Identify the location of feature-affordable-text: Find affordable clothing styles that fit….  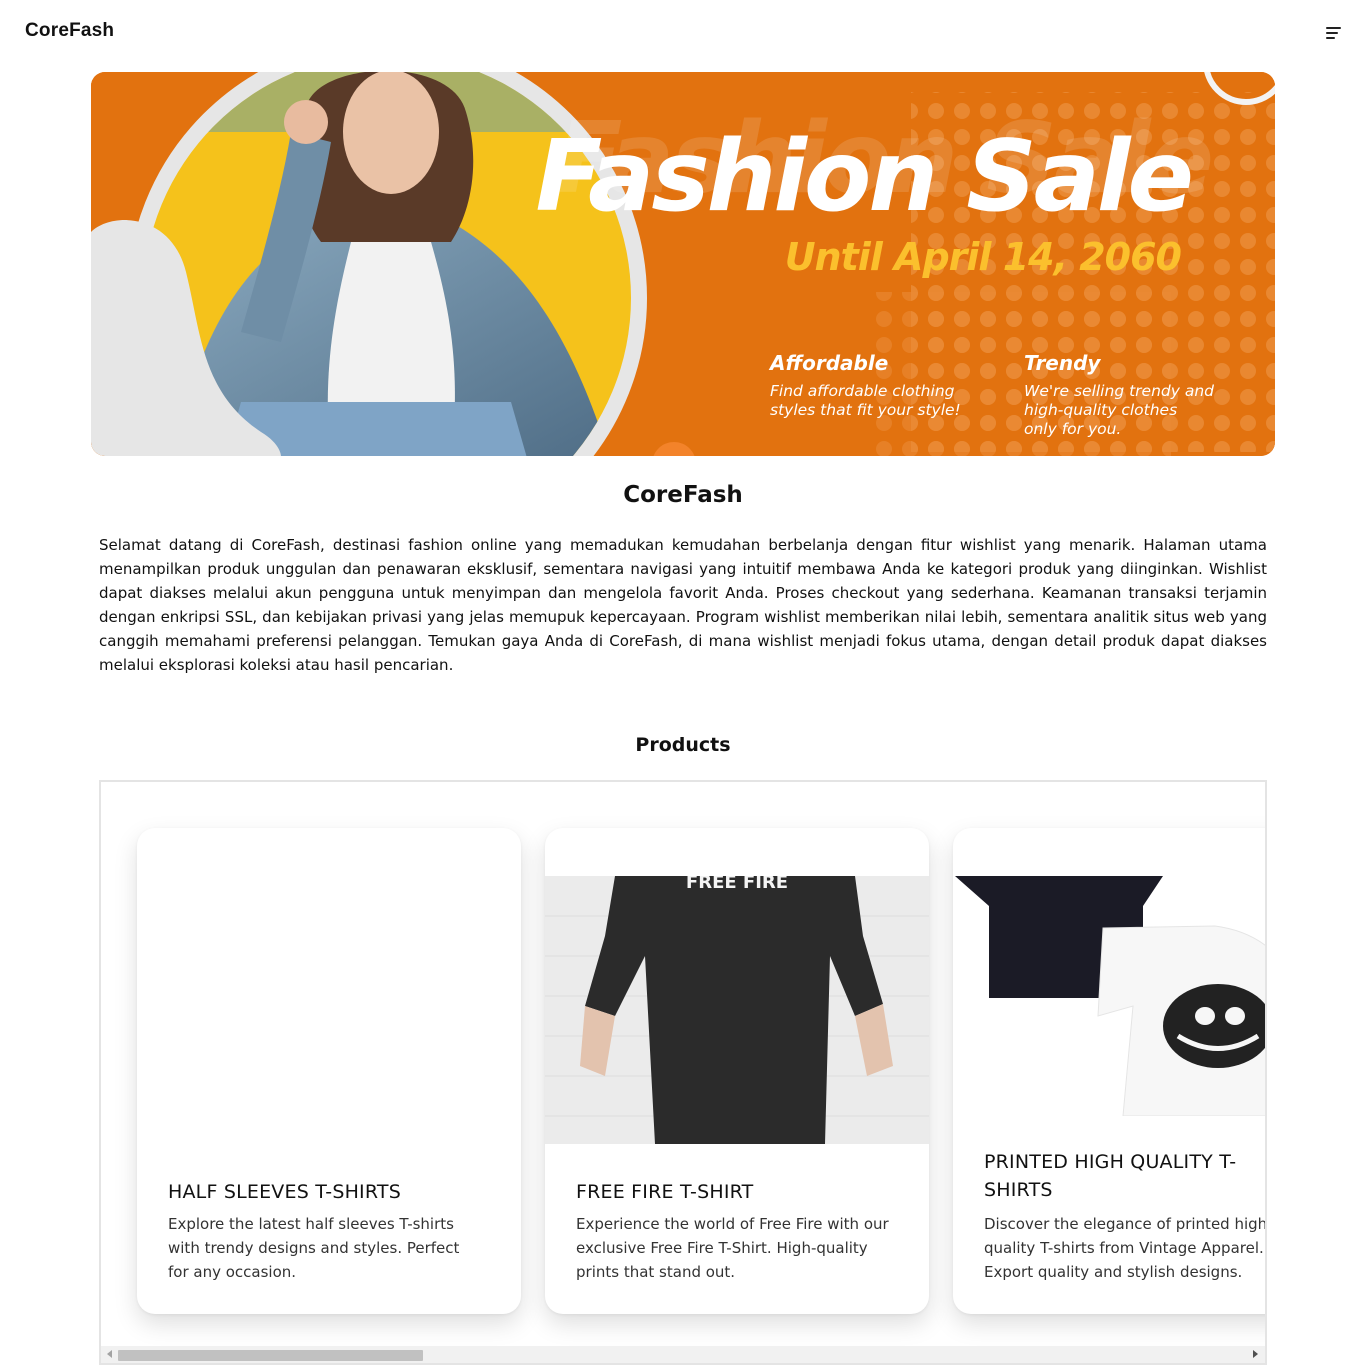
(865, 400).